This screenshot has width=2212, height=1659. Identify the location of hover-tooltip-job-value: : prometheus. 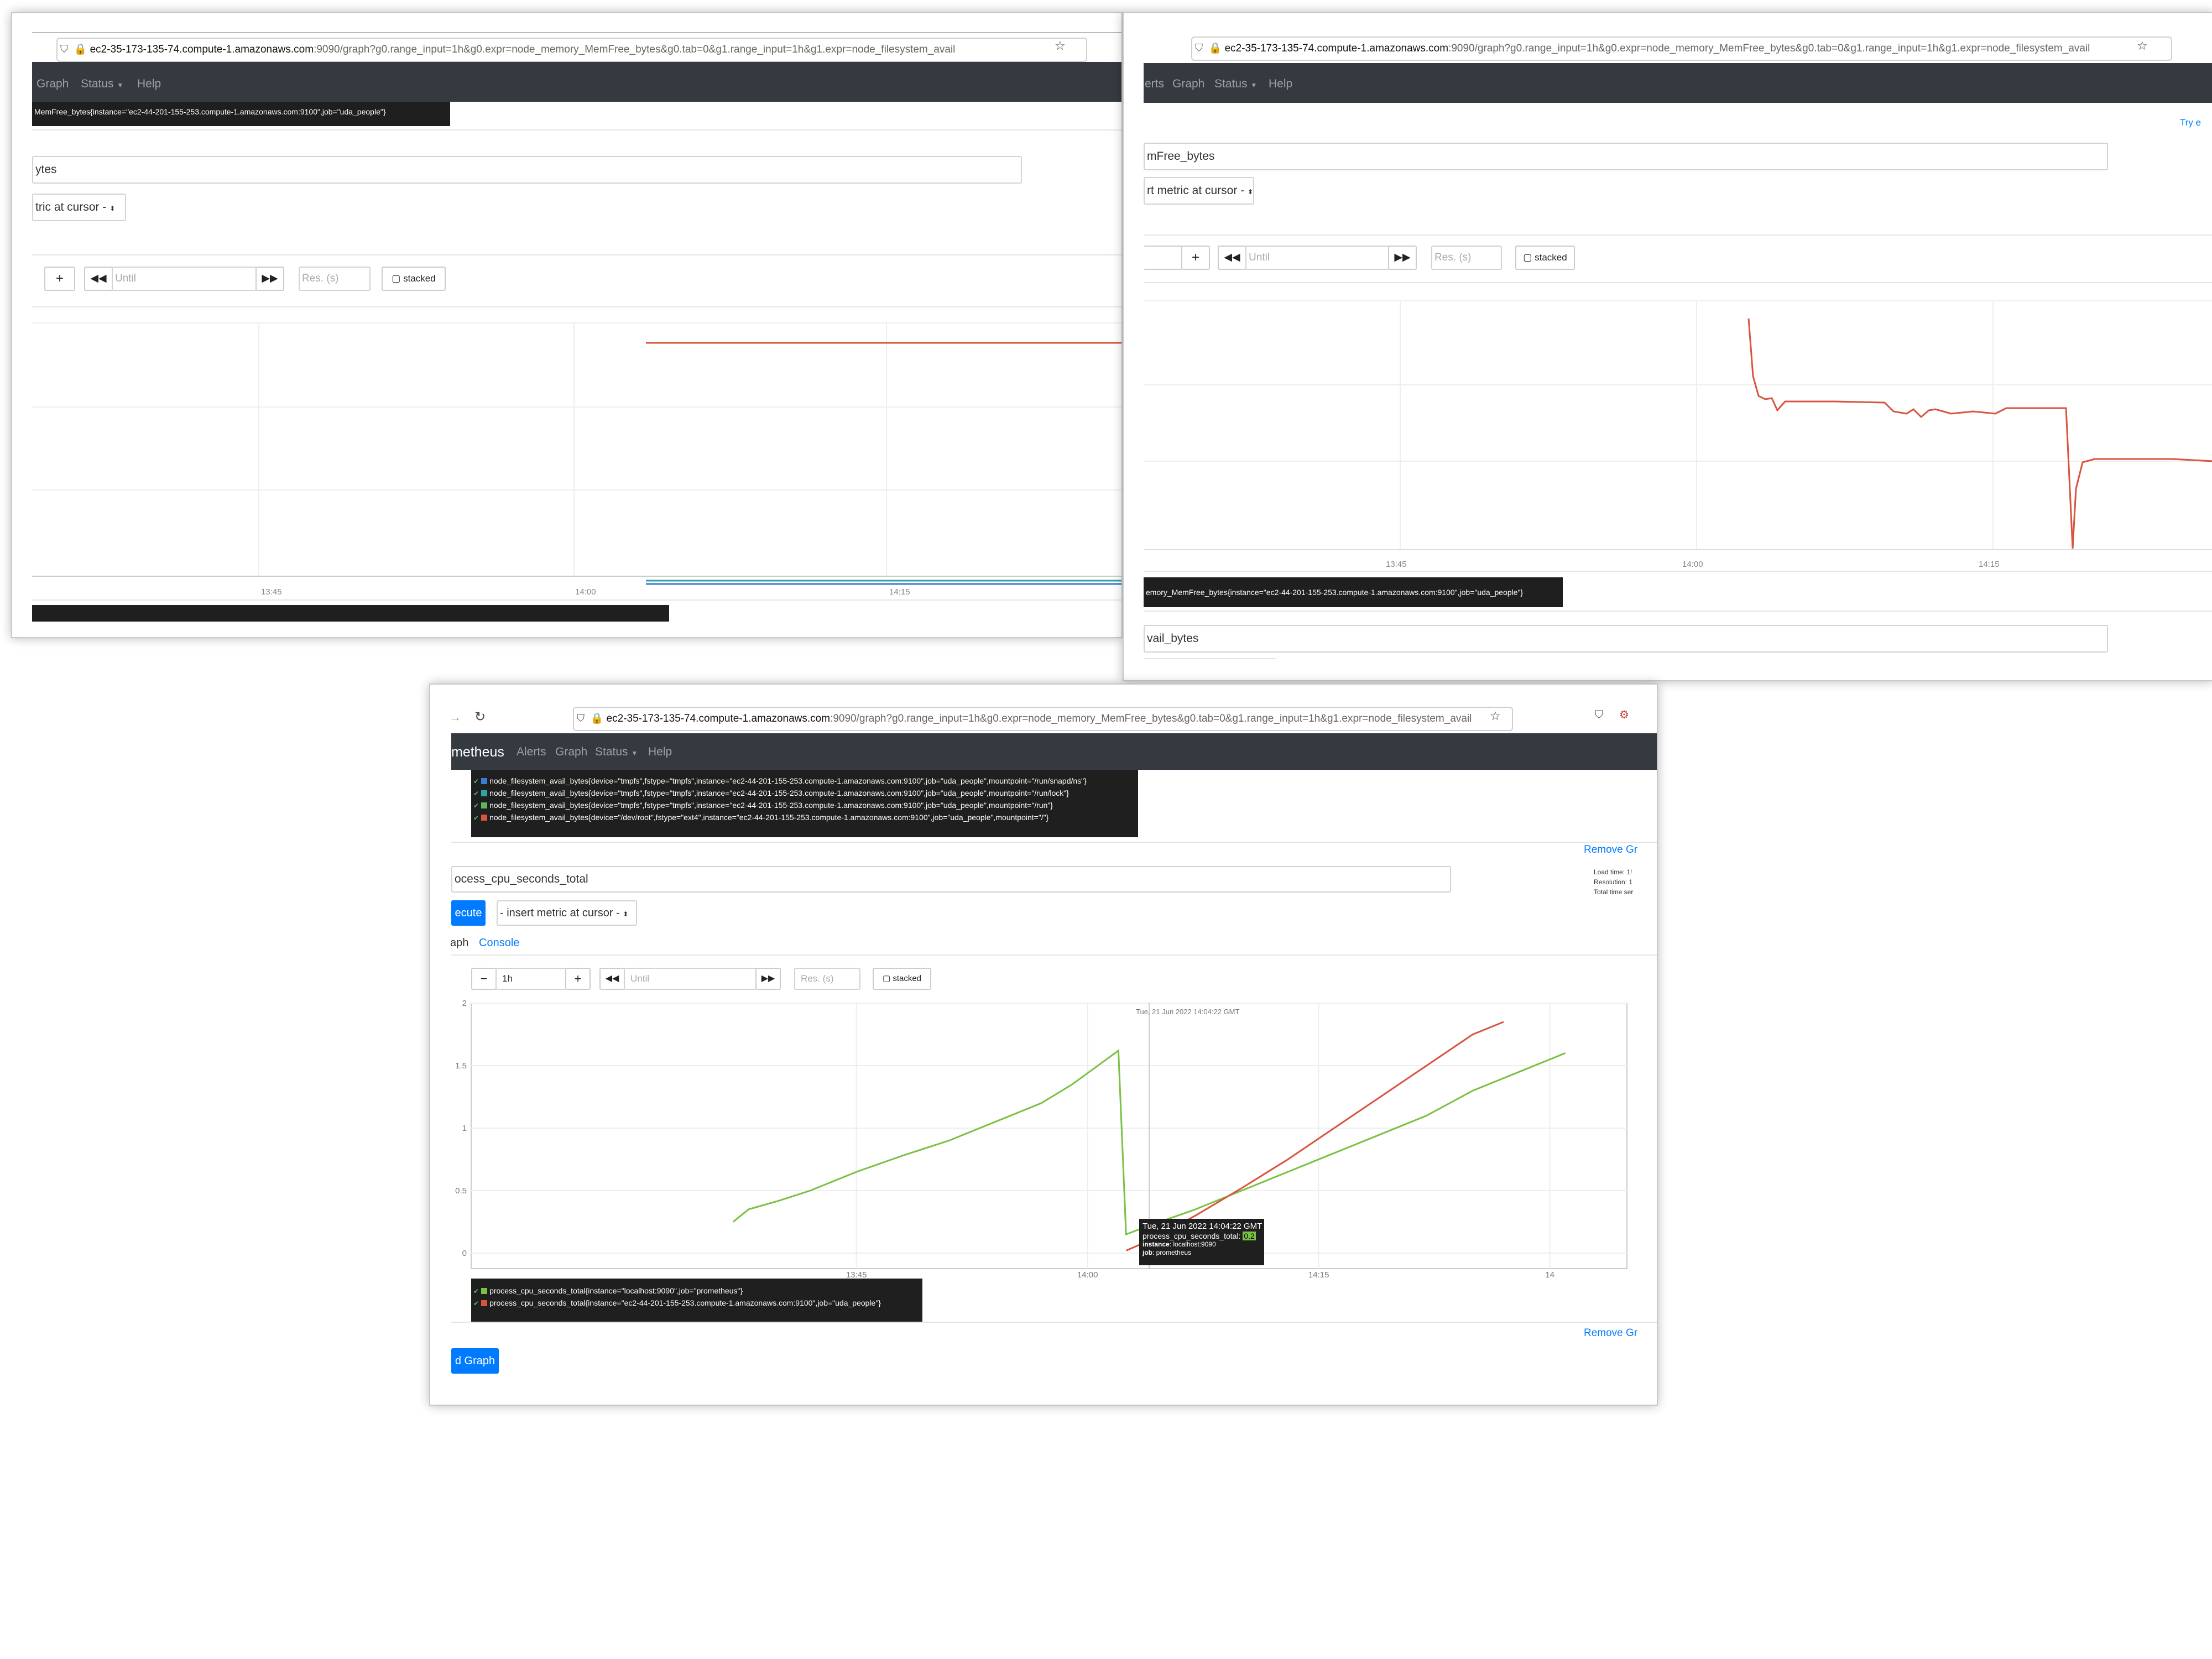
(1172, 1253).